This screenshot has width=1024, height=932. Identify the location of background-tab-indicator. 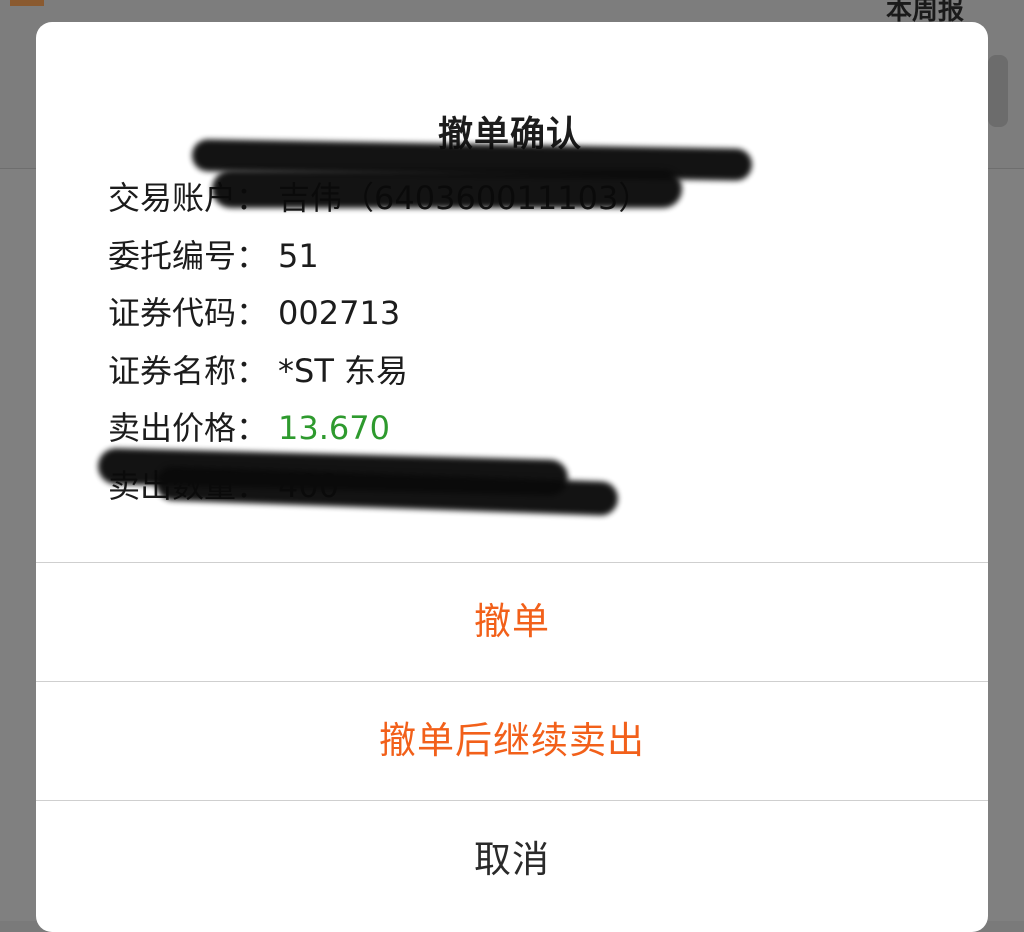
(27, 3).